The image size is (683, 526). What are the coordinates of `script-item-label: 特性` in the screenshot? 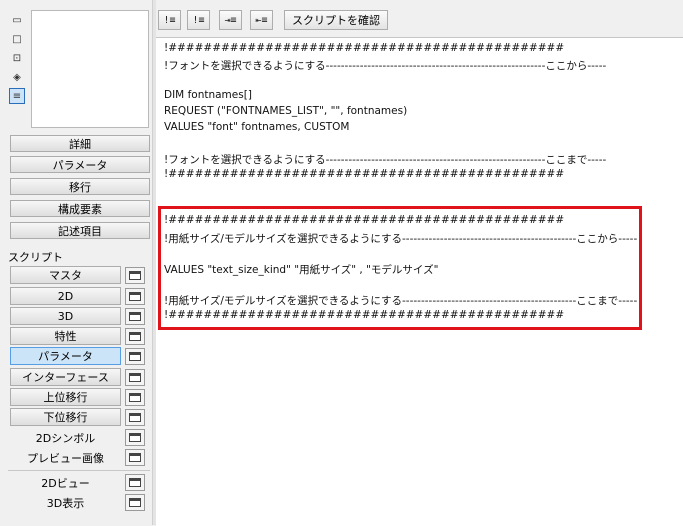 It's located at (65, 336).